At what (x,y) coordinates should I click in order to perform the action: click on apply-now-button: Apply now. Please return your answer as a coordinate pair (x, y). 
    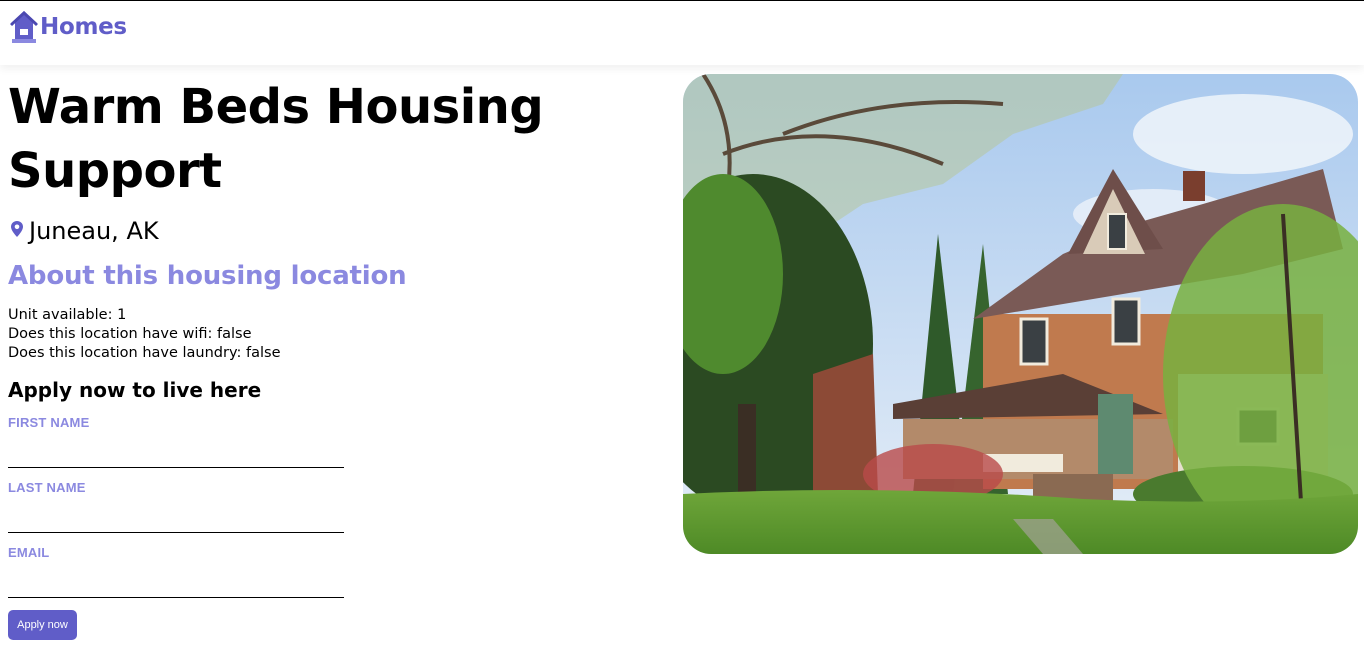
    Looking at the image, I should click on (42, 625).